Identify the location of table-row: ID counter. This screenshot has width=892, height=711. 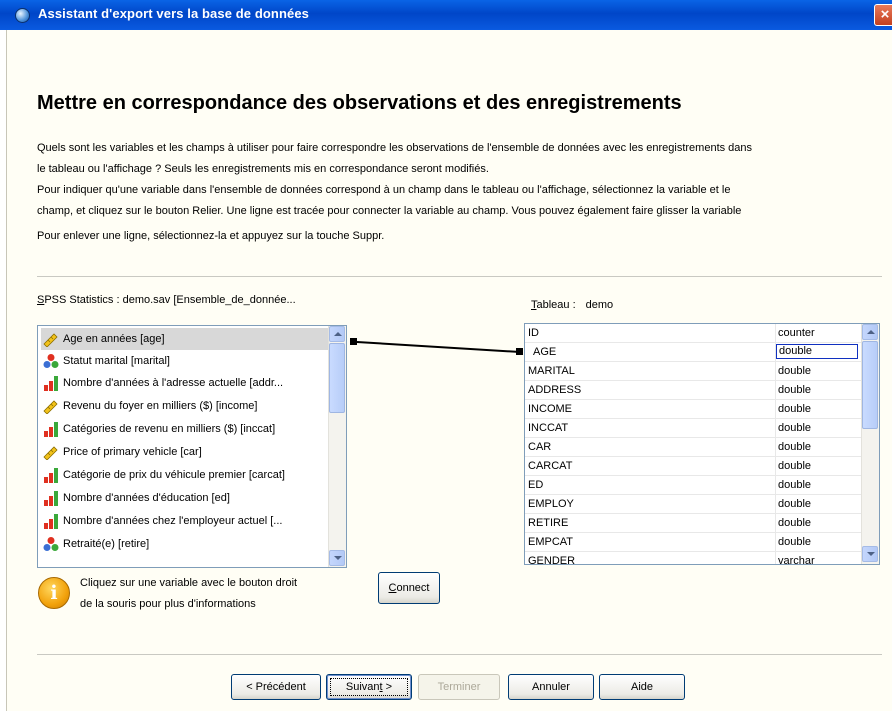
(694, 333).